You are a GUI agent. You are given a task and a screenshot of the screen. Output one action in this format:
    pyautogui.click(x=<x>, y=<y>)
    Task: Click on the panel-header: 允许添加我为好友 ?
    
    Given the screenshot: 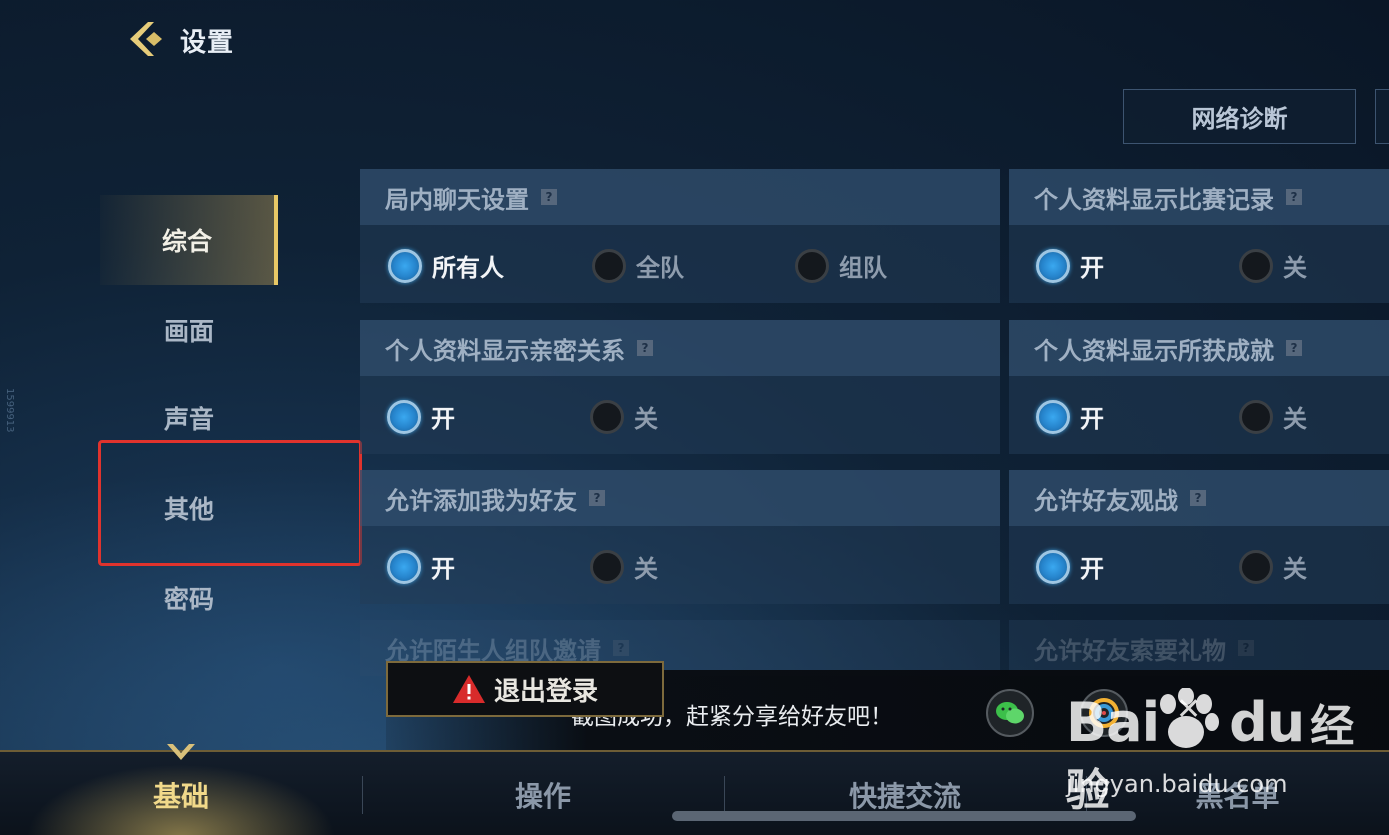 What is the action you would take?
    pyautogui.click(x=680, y=498)
    